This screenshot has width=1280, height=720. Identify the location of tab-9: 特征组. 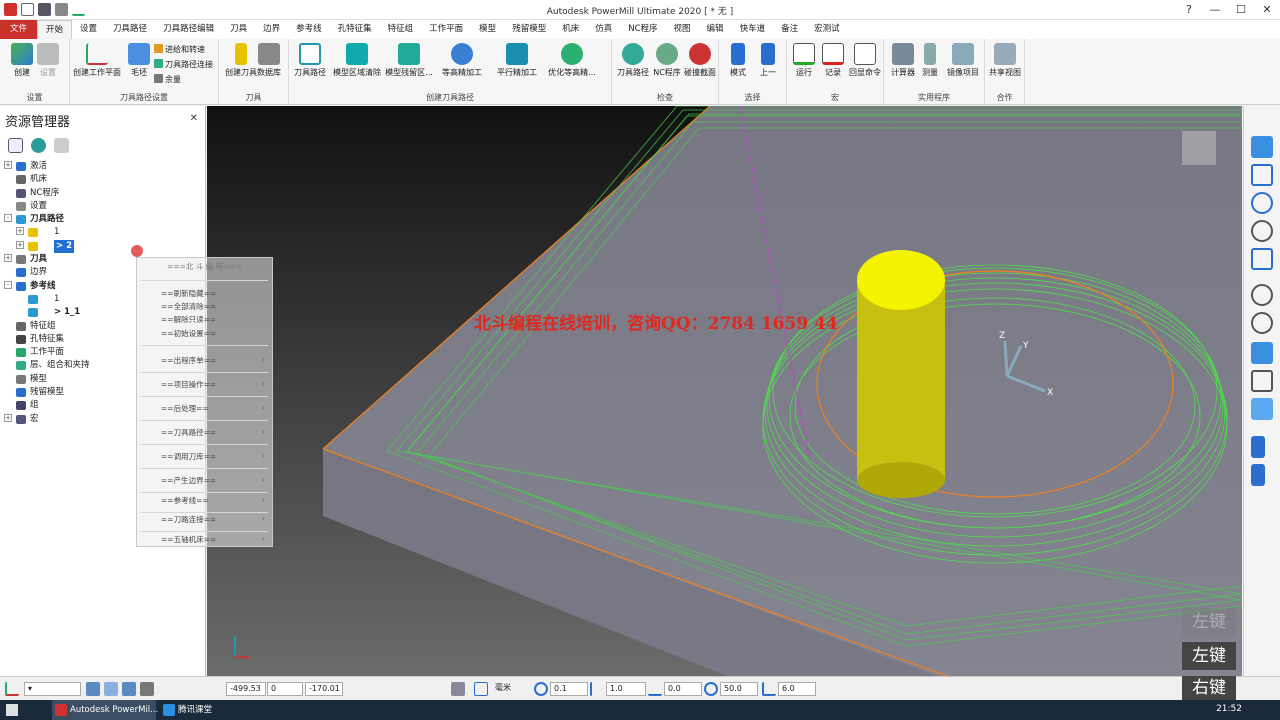
(401, 29).